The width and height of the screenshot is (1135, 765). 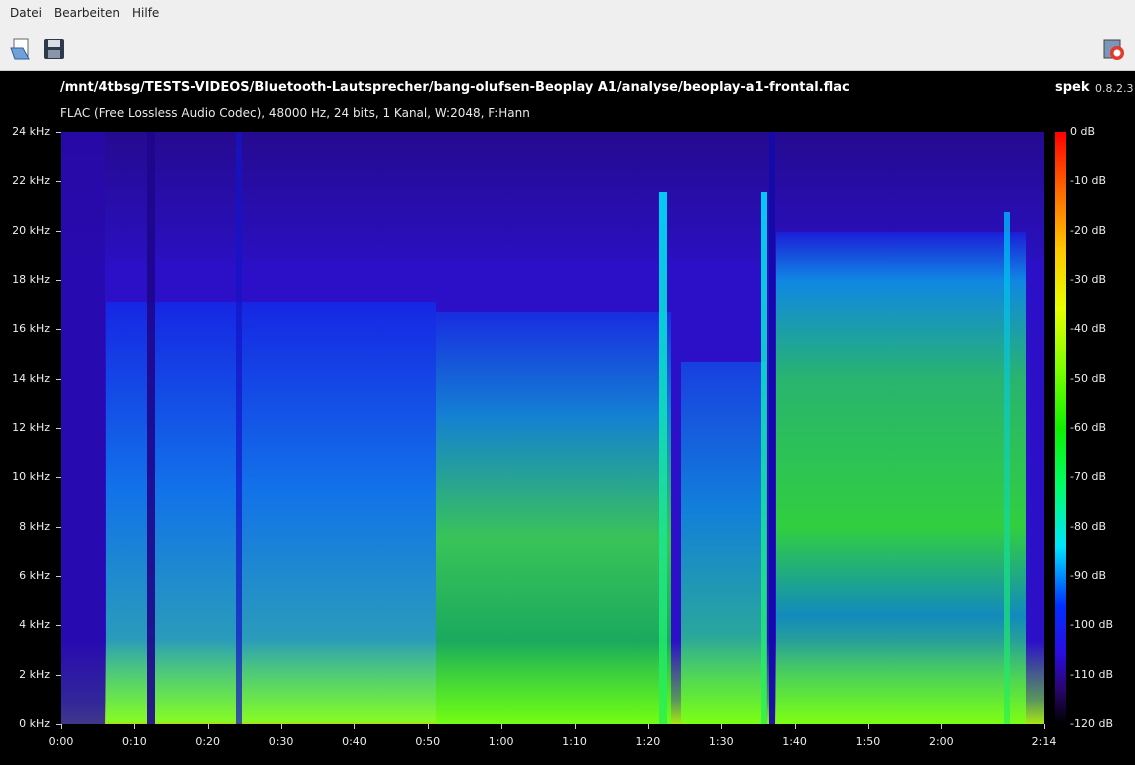 I want to click on menu-hilfe: Hilfe, so click(x=145, y=13).